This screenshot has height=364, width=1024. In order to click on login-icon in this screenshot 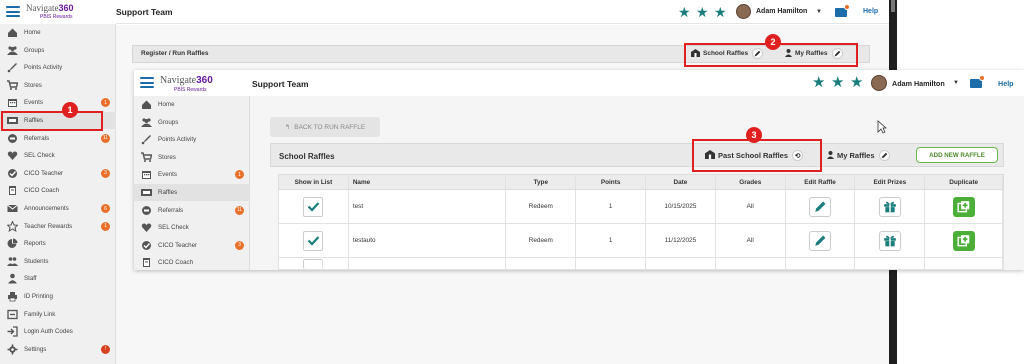, I will do `click(12, 331)`.